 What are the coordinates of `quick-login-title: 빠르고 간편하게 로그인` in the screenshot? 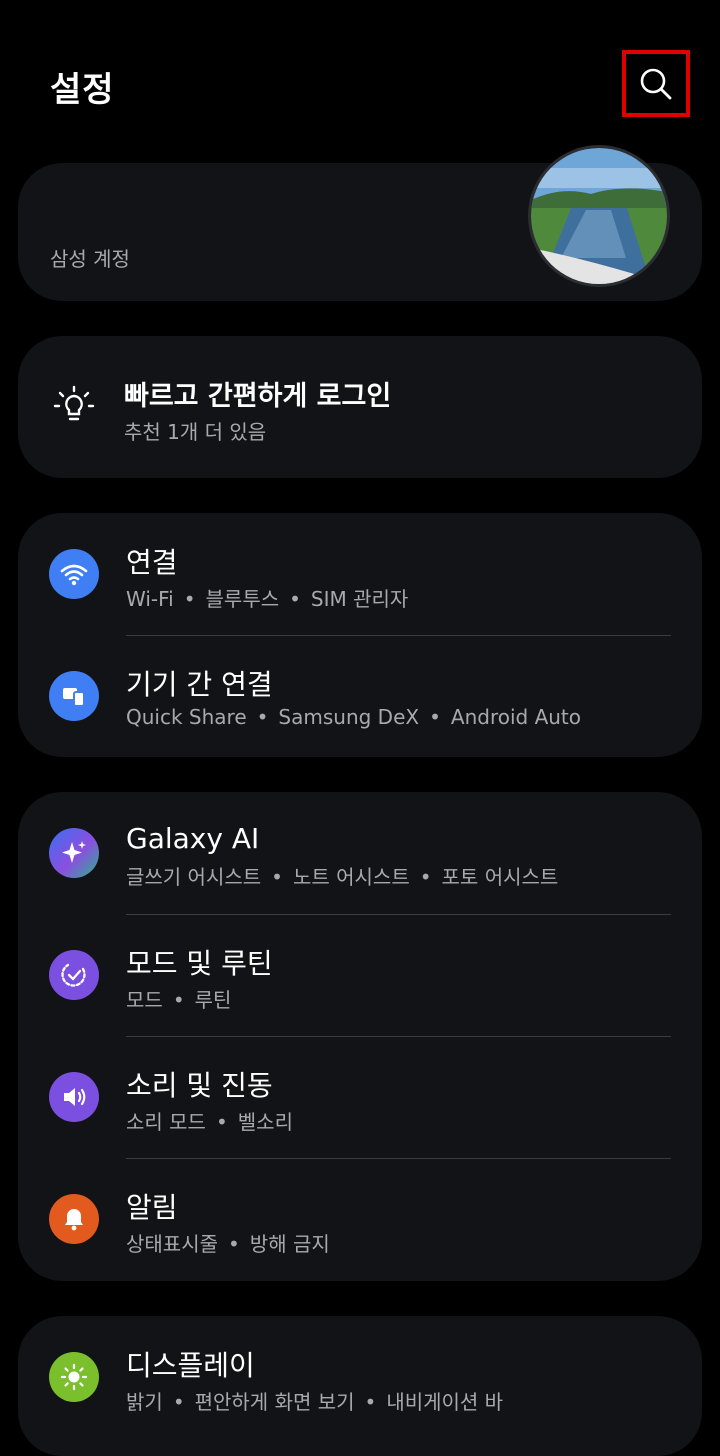 It's located at (258, 396).